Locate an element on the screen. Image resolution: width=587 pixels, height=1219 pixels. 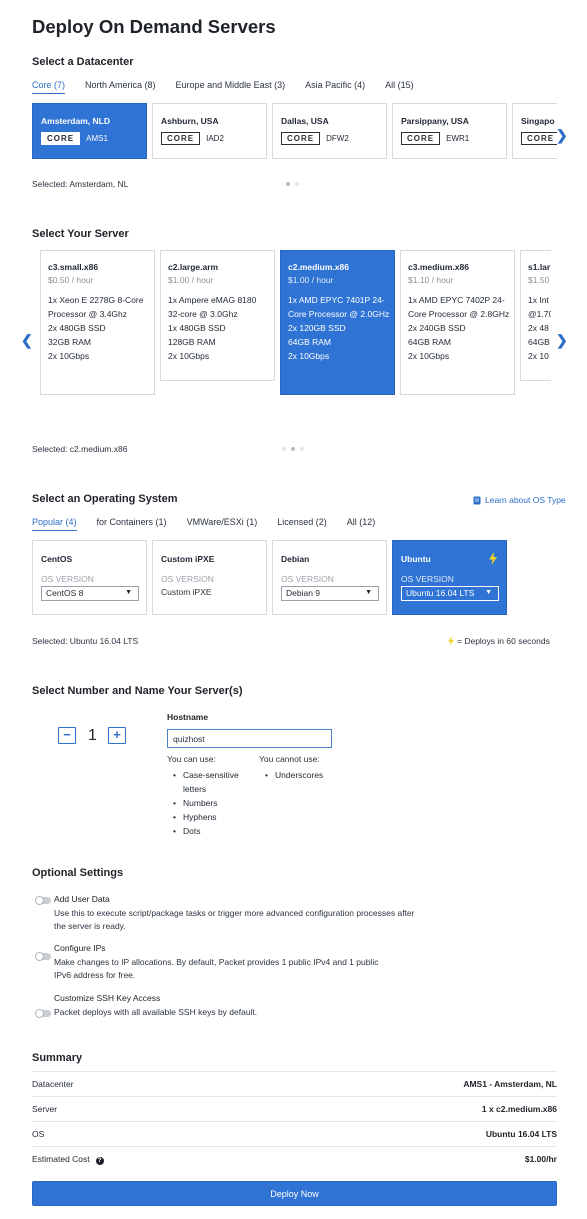
tab-all: All (15) is located at coordinates (399, 87).